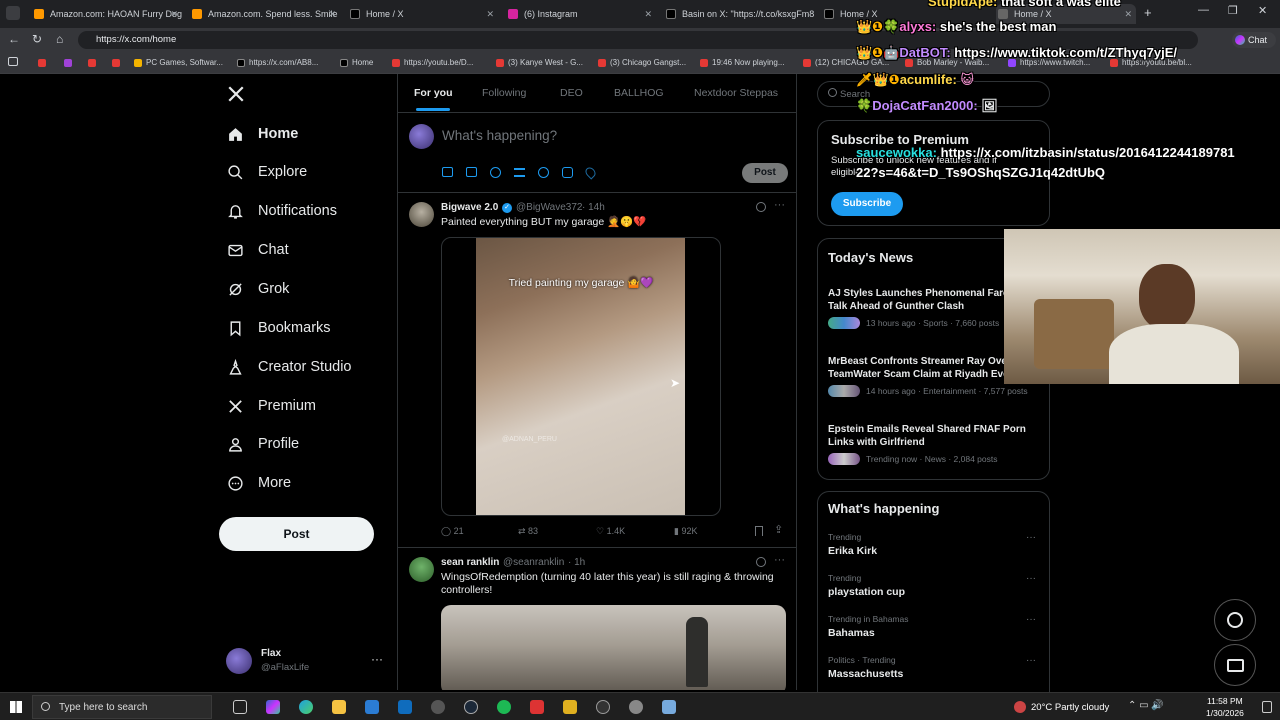 The image size is (1280, 720). What do you see at coordinates (549, 207) in the screenshot?
I see `tweet-author-handle: @BigWave372` at bounding box center [549, 207].